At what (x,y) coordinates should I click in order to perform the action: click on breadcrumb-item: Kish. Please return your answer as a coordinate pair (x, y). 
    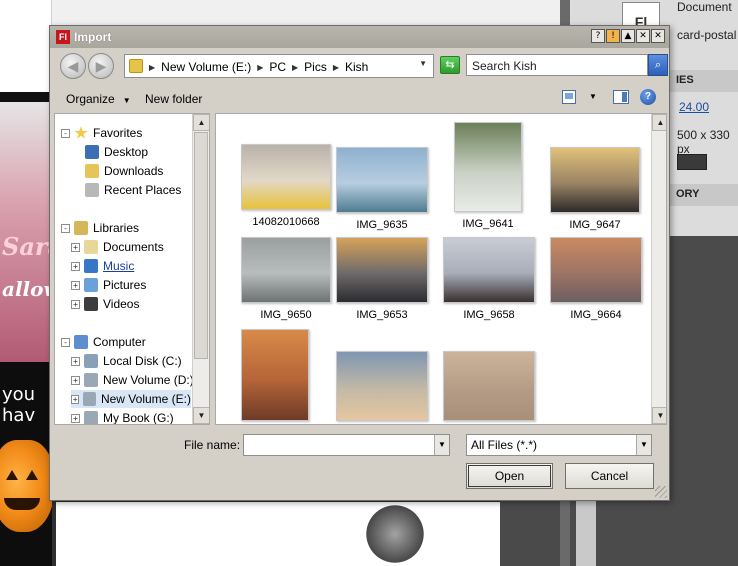
    Looking at the image, I should click on (356, 67).